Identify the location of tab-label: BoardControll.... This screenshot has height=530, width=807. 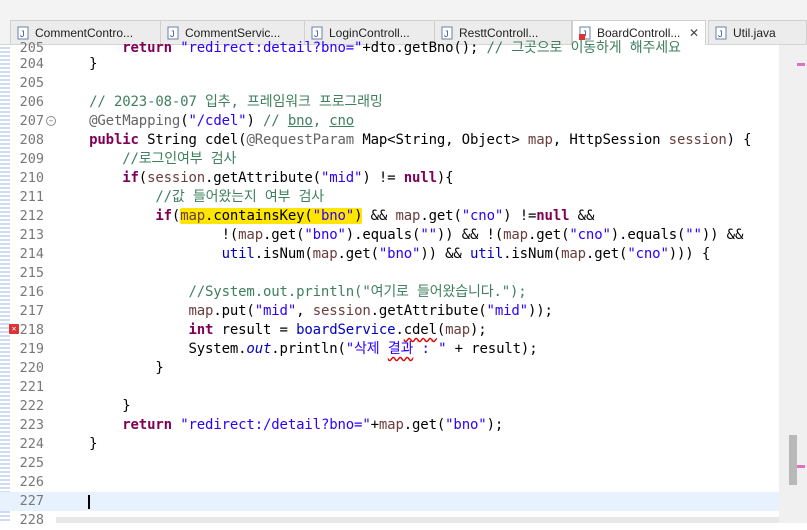
(639, 33).